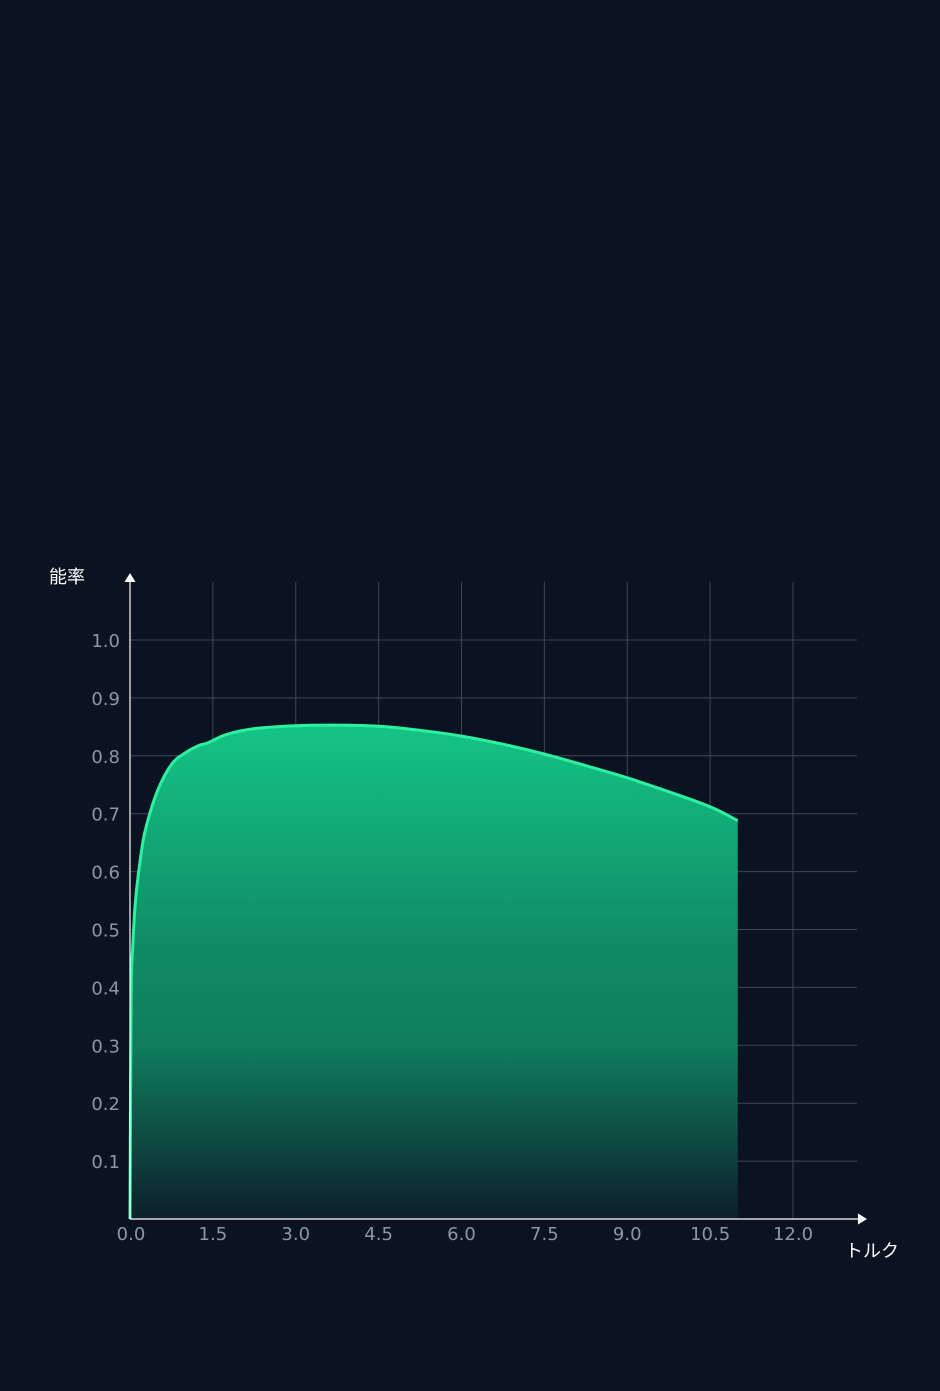 This screenshot has height=1391, width=940. I want to click on y-tick-label: 0.9, so click(105, 699).